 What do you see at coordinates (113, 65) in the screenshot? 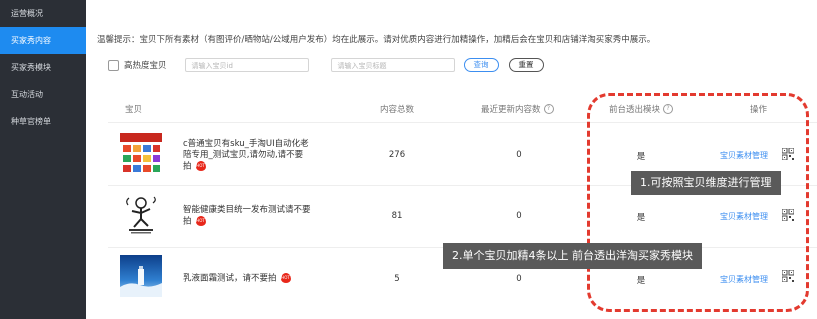
I see `high-heat-checkbox` at bounding box center [113, 65].